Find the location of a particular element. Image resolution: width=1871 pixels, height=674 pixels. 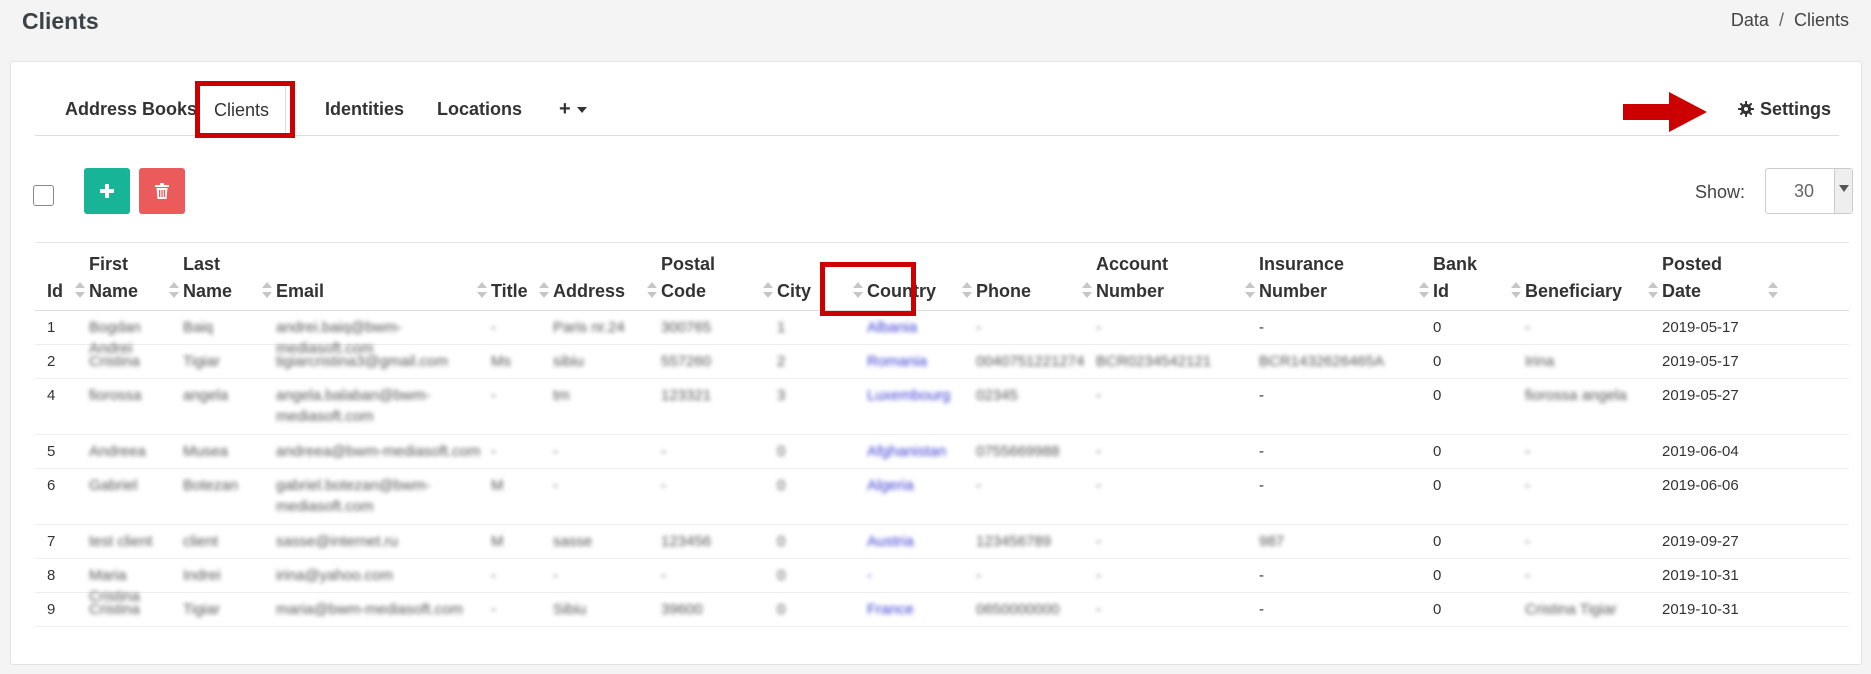

column-header-city: City is located at coordinates (822, 281).